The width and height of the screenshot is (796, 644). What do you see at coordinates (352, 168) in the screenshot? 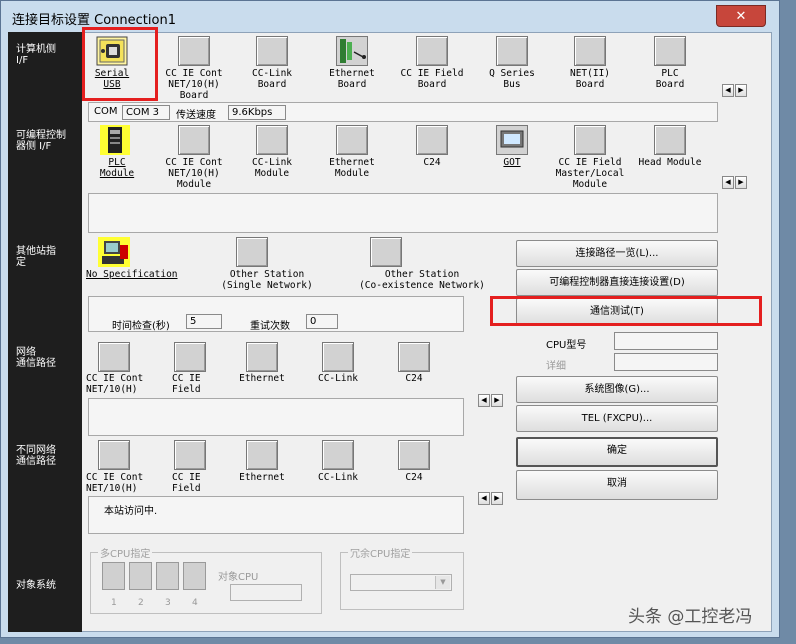
I see `plc-if-label-3: Ethernet Module` at bounding box center [352, 168].